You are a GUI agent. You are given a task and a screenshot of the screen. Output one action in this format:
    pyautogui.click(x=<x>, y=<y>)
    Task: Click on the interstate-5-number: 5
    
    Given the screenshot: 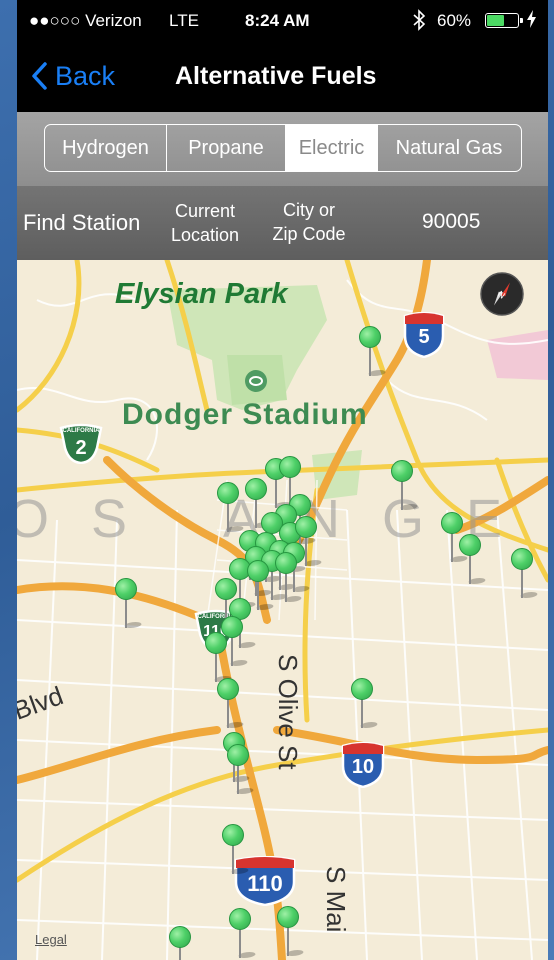 What is the action you would take?
    pyautogui.click(x=424, y=337)
    